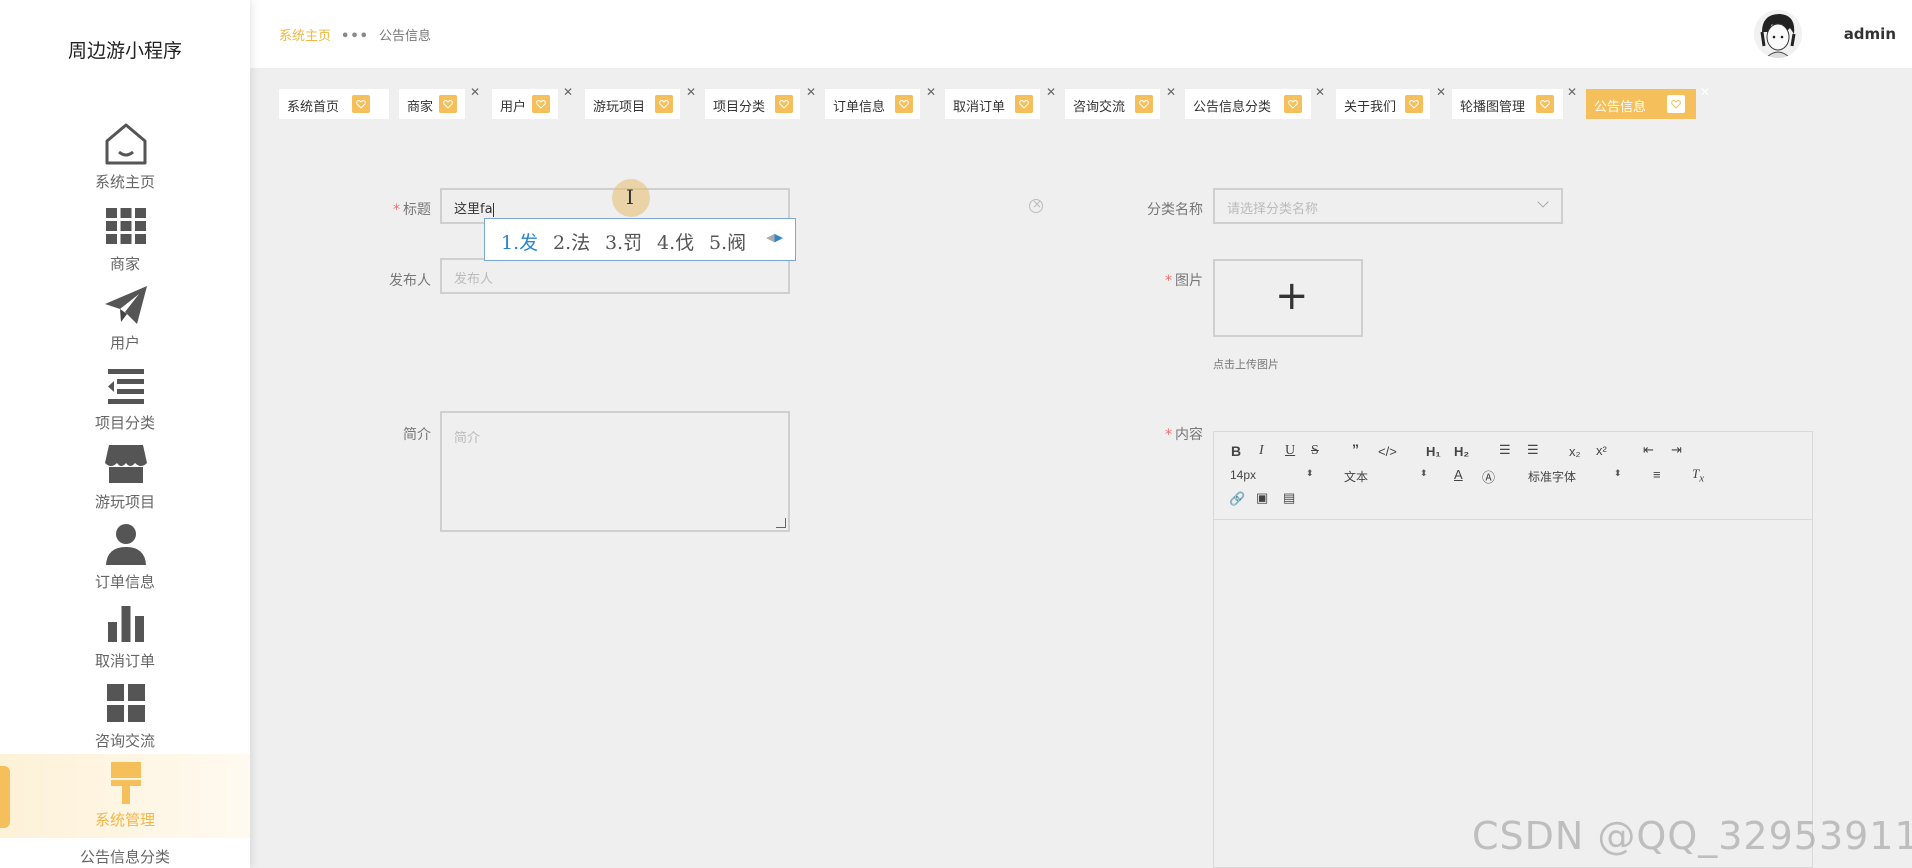 The height and width of the screenshot is (868, 1912). What do you see at coordinates (1272, 475) in the screenshot?
I see `font-size-picker: 14px ⬍` at bounding box center [1272, 475].